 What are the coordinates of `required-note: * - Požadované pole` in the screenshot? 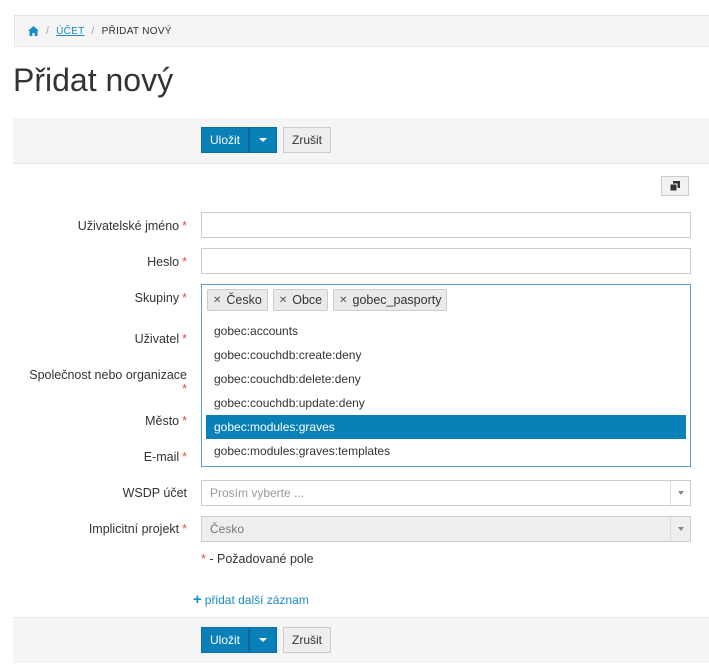 It's located at (257, 559).